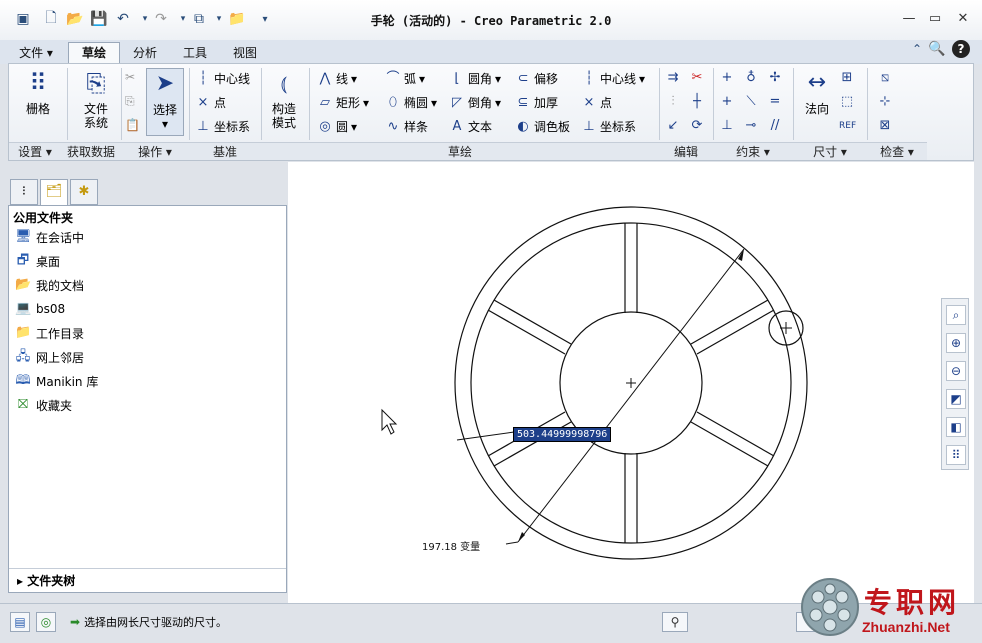 Image resolution: width=982 pixels, height=643 pixels. What do you see at coordinates (84, 192) in the screenshot?
I see `favorites-tab: ✱` at bounding box center [84, 192].